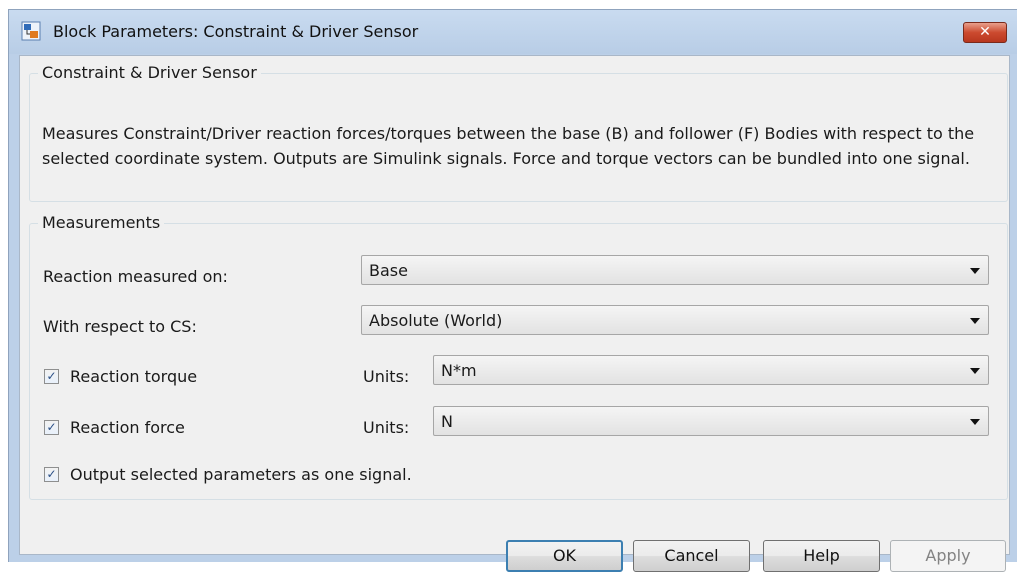  Describe the element at coordinates (127, 427) in the screenshot. I see `reaction-force-label: Reaction force` at that location.